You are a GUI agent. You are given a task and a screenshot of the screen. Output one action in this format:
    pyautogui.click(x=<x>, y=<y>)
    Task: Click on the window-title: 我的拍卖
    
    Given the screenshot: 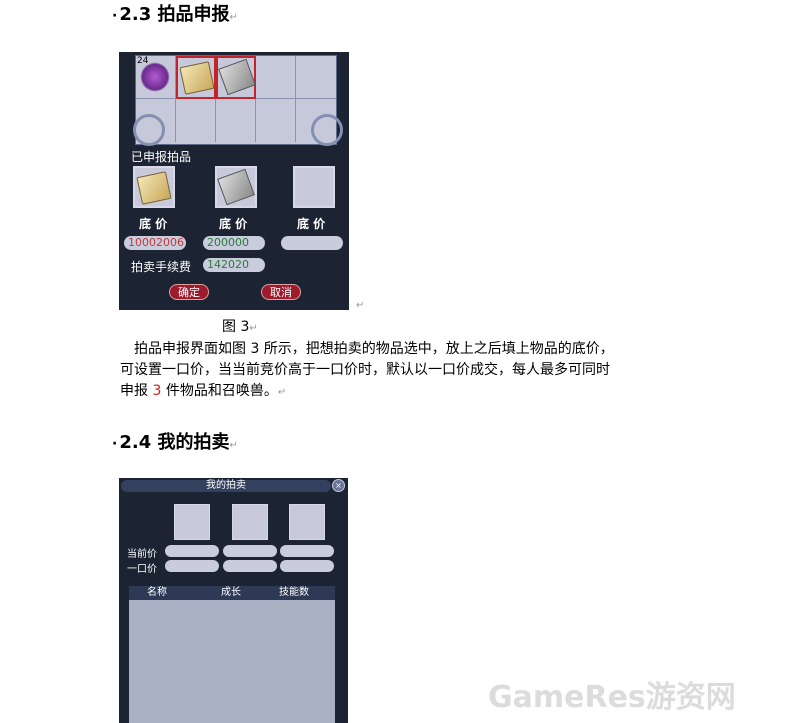 What is the action you would take?
    pyautogui.click(x=226, y=486)
    